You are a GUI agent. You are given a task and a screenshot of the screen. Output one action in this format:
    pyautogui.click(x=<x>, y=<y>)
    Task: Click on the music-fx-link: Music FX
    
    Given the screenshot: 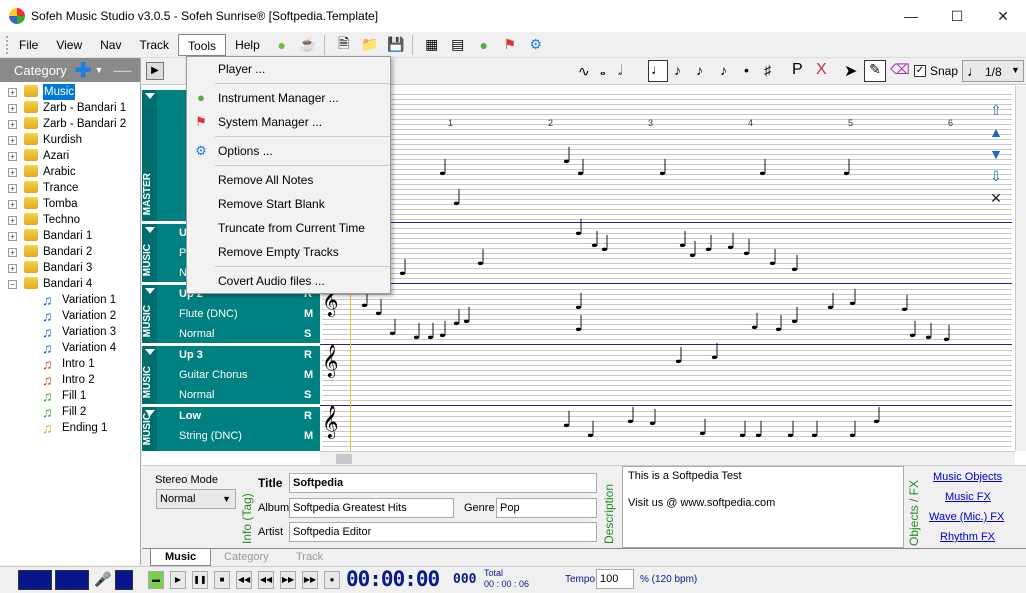 What is the action you would take?
    pyautogui.click(x=968, y=497)
    